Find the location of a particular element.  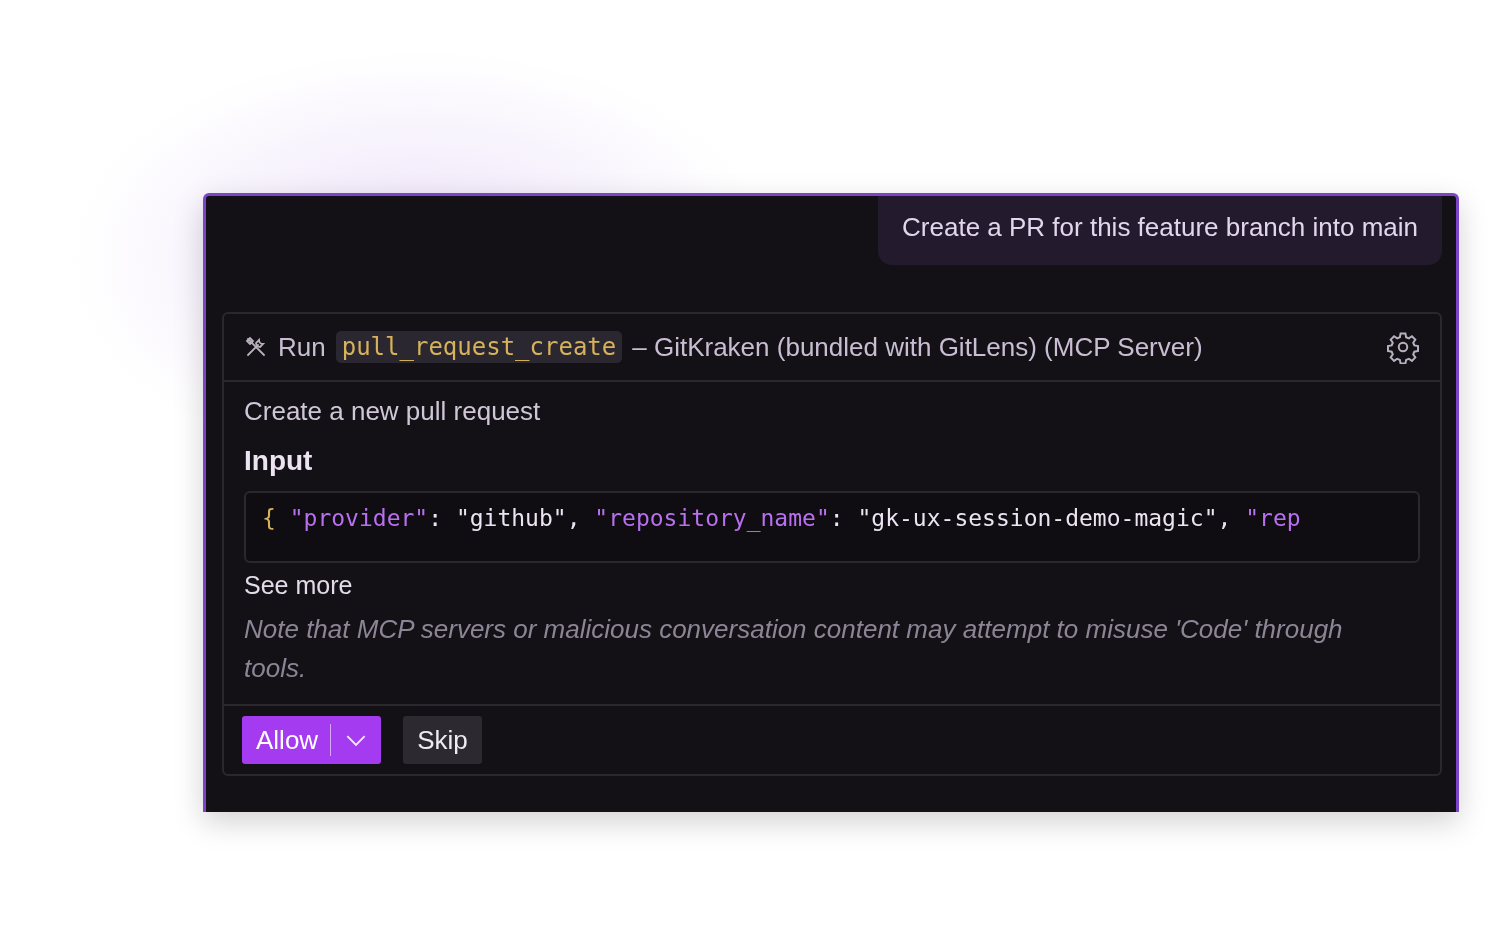

run-label: Run is located at coordinates (302, 347).